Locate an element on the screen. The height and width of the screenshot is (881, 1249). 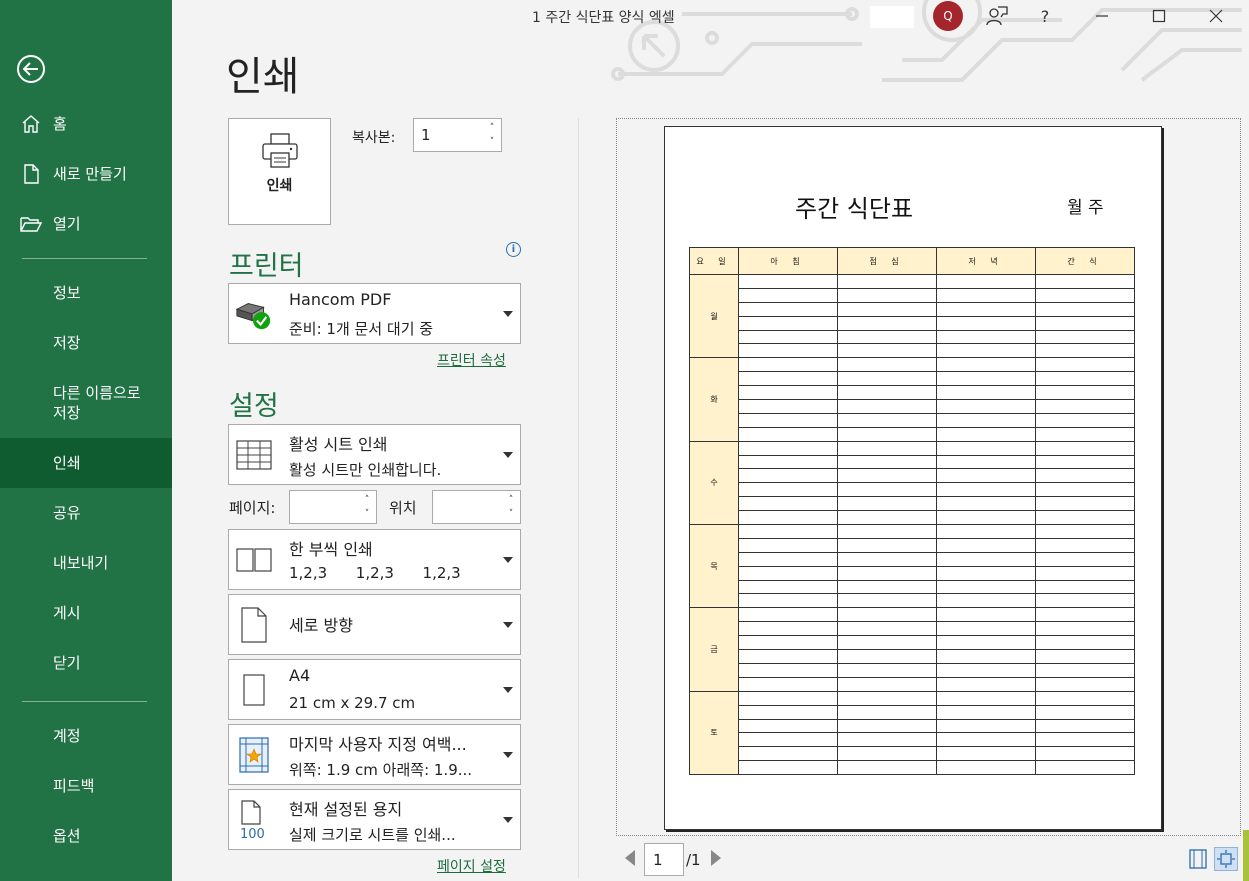
collate-dropdown: 한 부씩 인쇄 1,2,3 1,2,3 1,2,3 is located at coordinates (374, 559).